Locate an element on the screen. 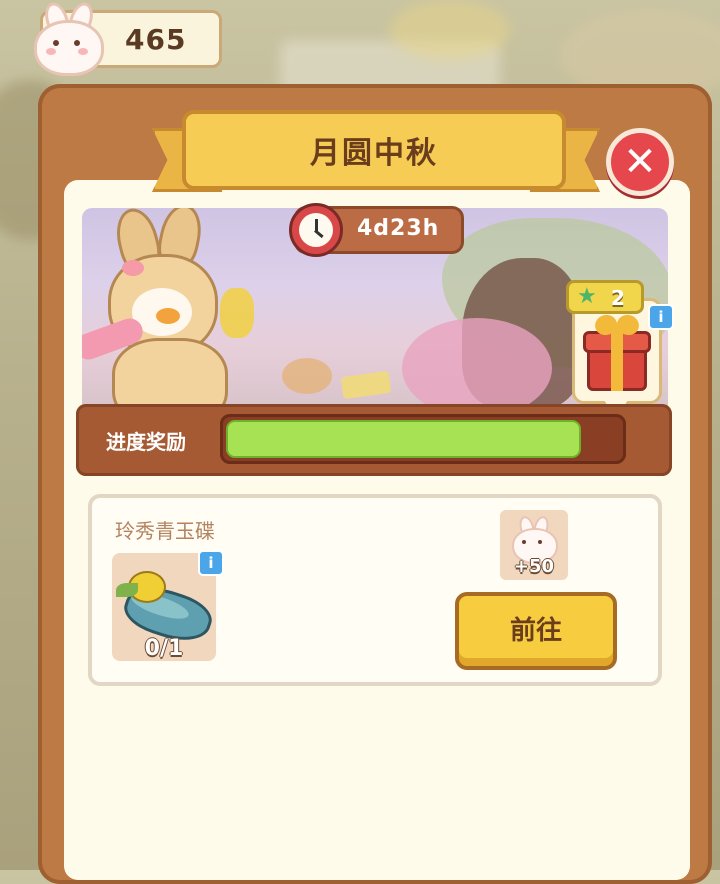  progress-label: 进度奖励 is located at coordinates (146, 442).